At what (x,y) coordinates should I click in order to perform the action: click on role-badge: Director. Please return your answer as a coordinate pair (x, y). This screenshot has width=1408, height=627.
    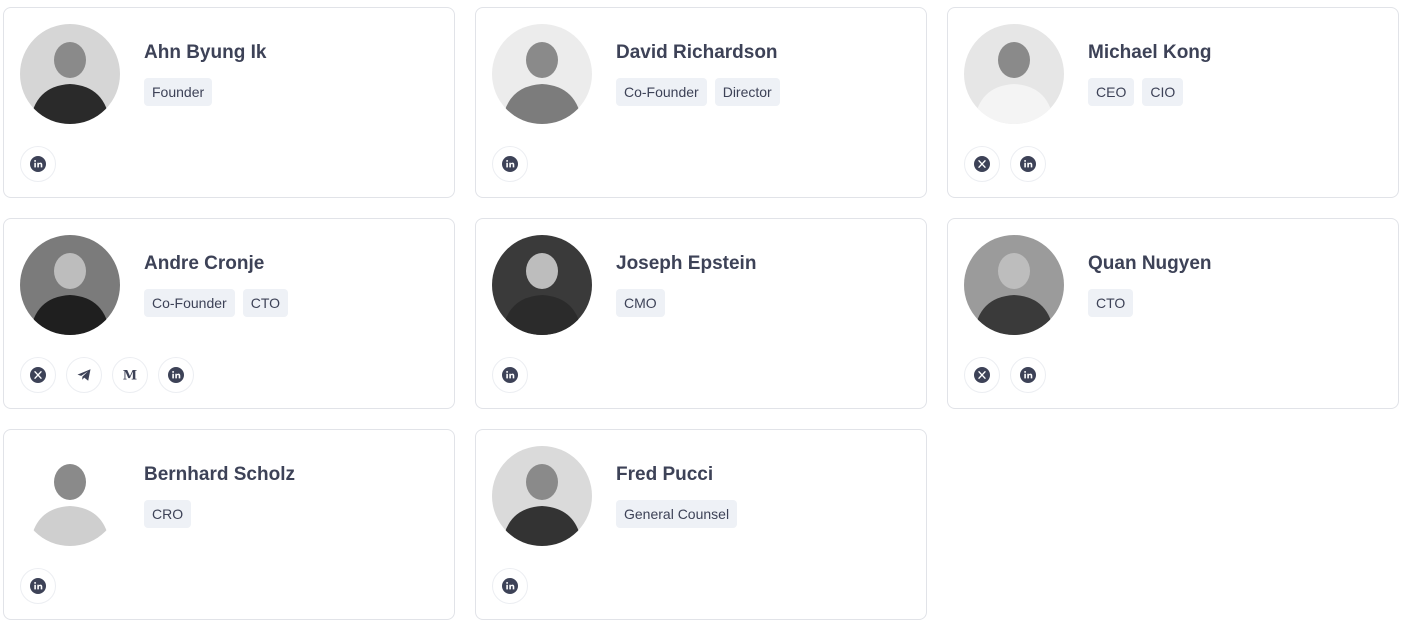
    Looking at the image, I should click on (747, 92).